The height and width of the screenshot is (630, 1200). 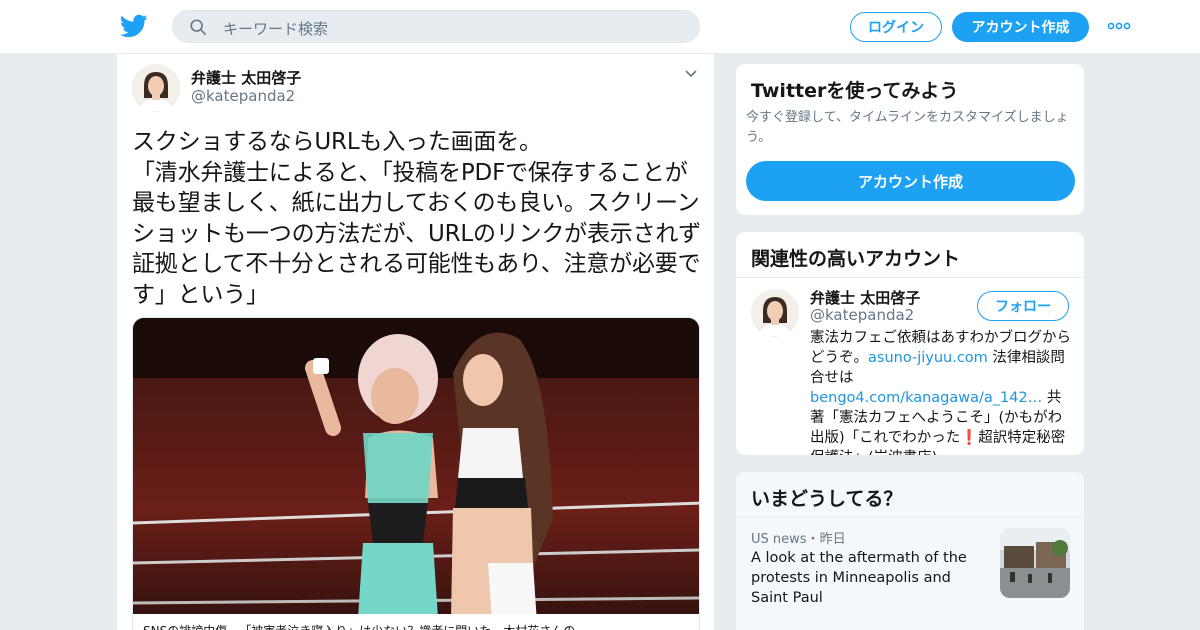 What do you see at coordinates (907, 127) in the screenshot?
I see `try-twitter-subtitle: 今すぐ登録して、タイムラインをカスタマイズしましょう。` at bounding box center [907, 127].